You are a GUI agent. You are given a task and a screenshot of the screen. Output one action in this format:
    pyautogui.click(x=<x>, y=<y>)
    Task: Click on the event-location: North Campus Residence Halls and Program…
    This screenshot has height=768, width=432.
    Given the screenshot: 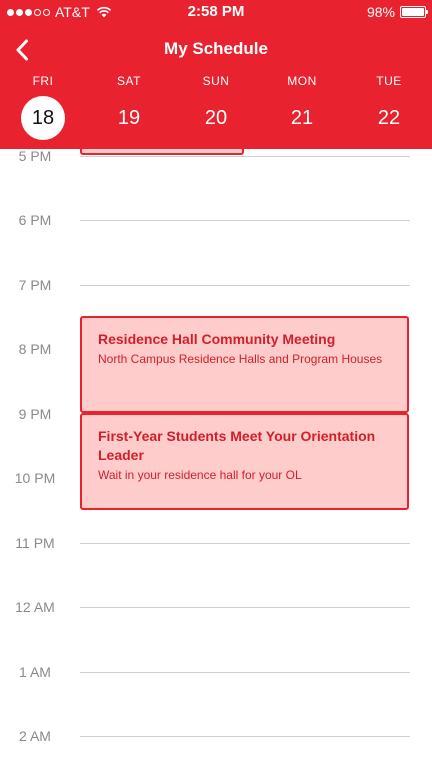 What is the action you would take?
    pyautogui.click(x=240, y=359)
    